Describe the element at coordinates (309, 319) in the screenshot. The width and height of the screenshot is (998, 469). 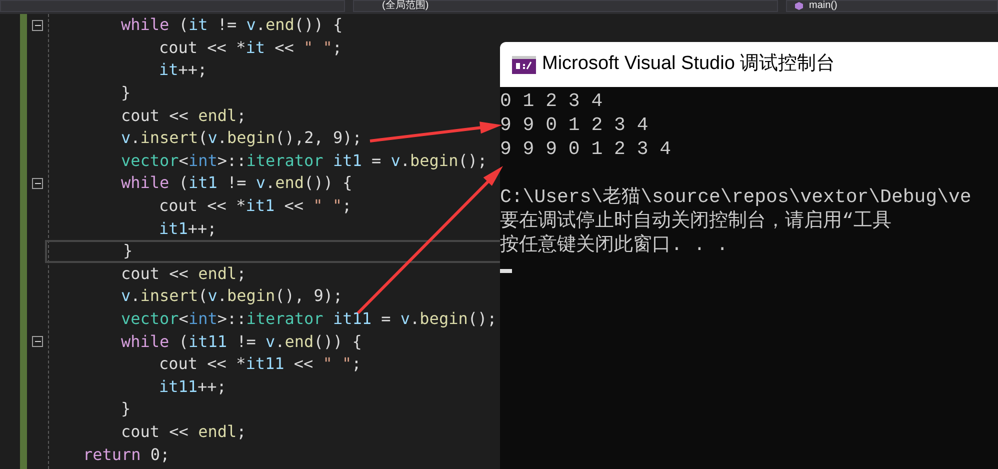
I see `code-line: vector<int>::iterator it11 = v.begin();` at that location.